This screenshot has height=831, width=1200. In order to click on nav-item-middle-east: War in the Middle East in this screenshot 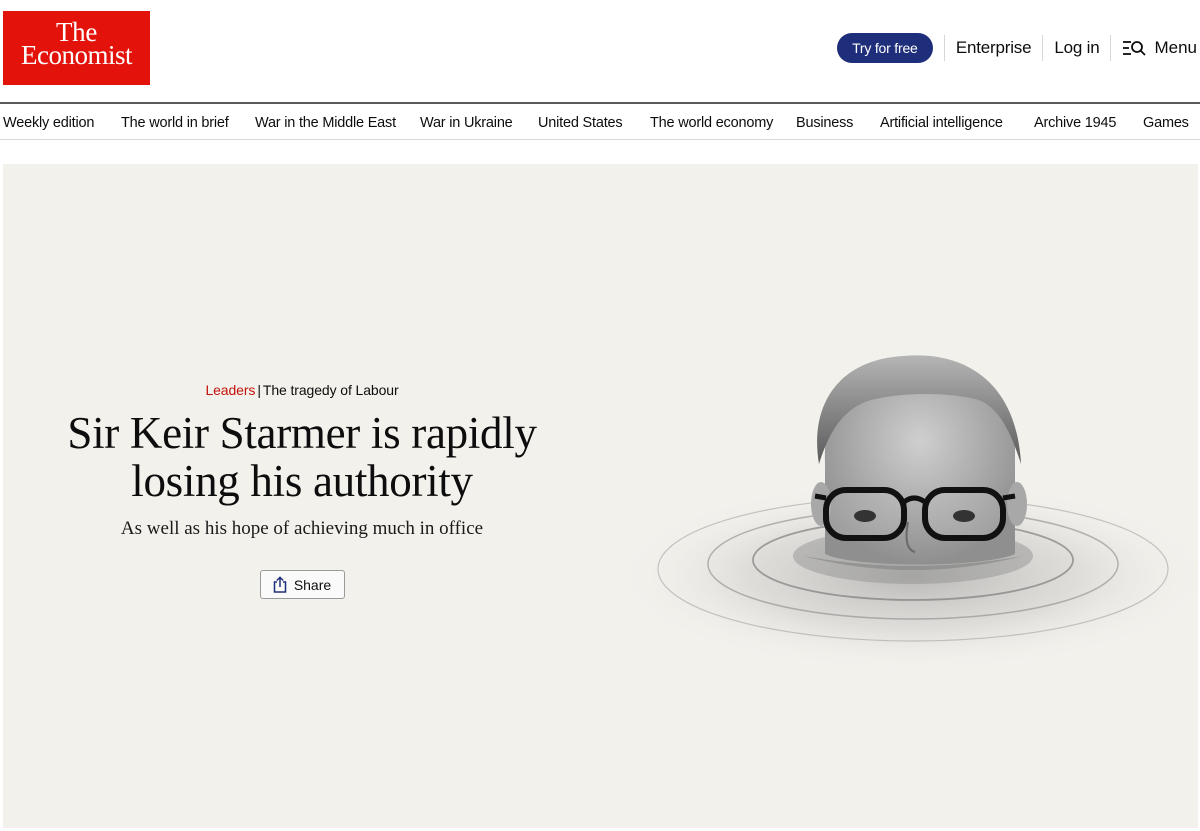, I will do `click(325, 123)`.